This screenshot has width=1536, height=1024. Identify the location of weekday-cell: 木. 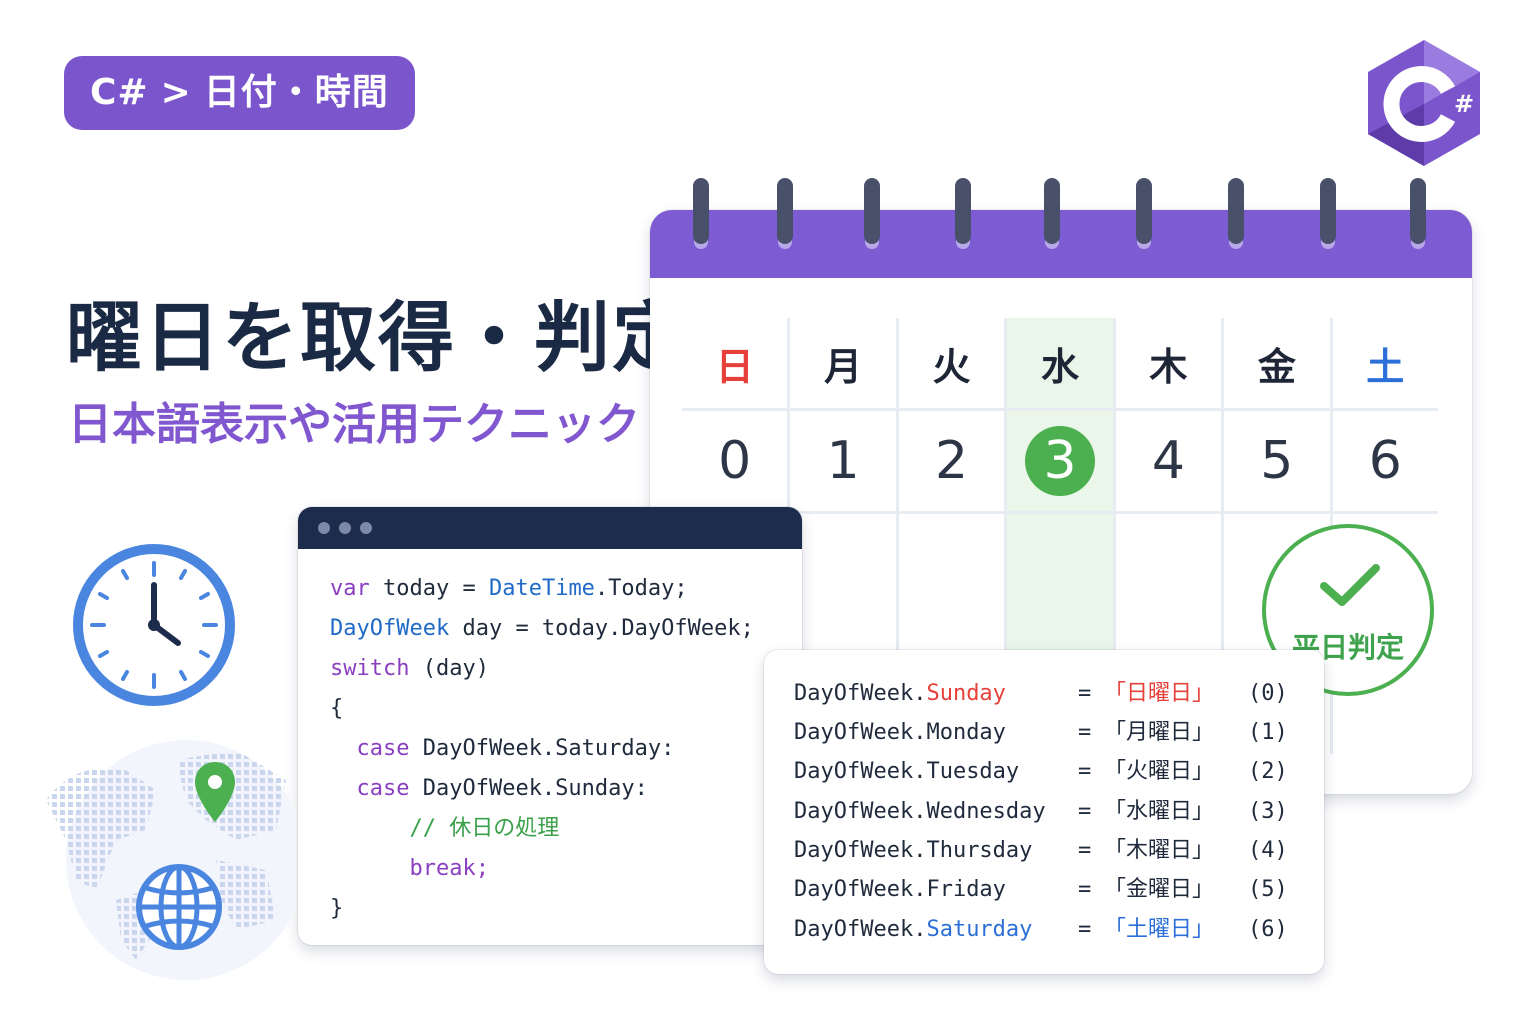
(1168, 363).